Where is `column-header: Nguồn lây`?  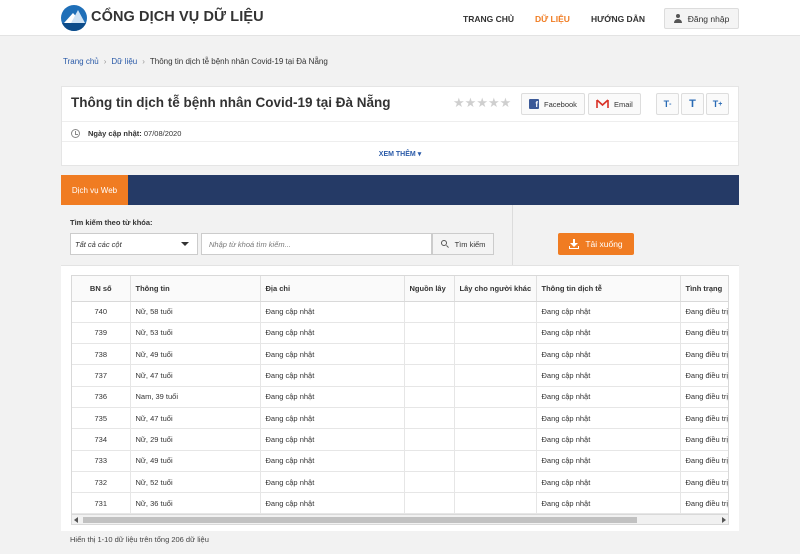
column-header: Nguồn lây is located at coordinates (429, 289).